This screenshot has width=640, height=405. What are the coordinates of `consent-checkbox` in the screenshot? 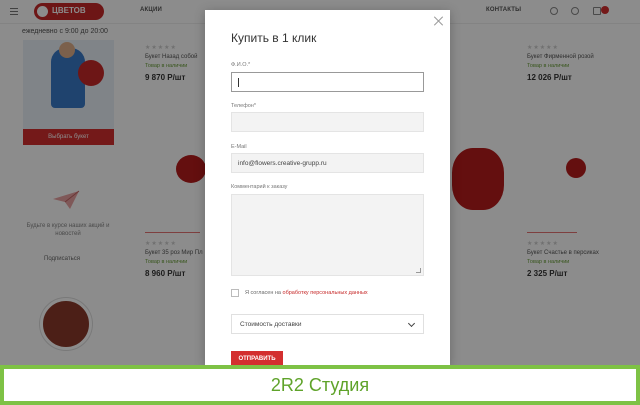 It's located at (235, 293).